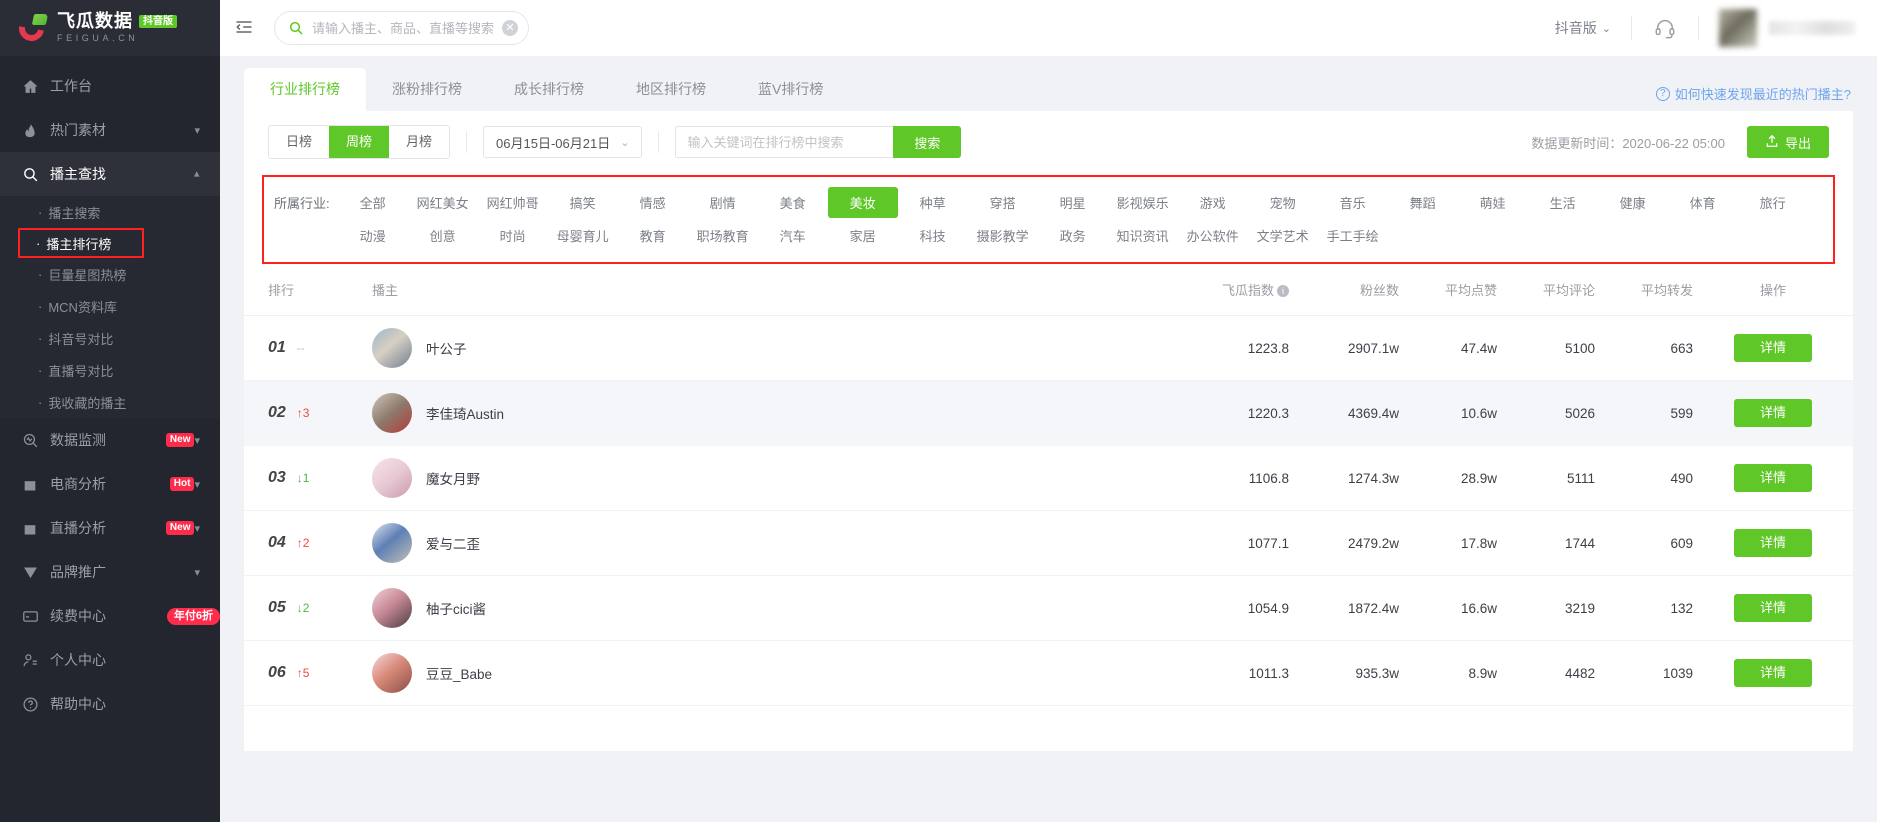  I want to click on sidebar-item-personal-center: 个人中心, so click(110, 660).